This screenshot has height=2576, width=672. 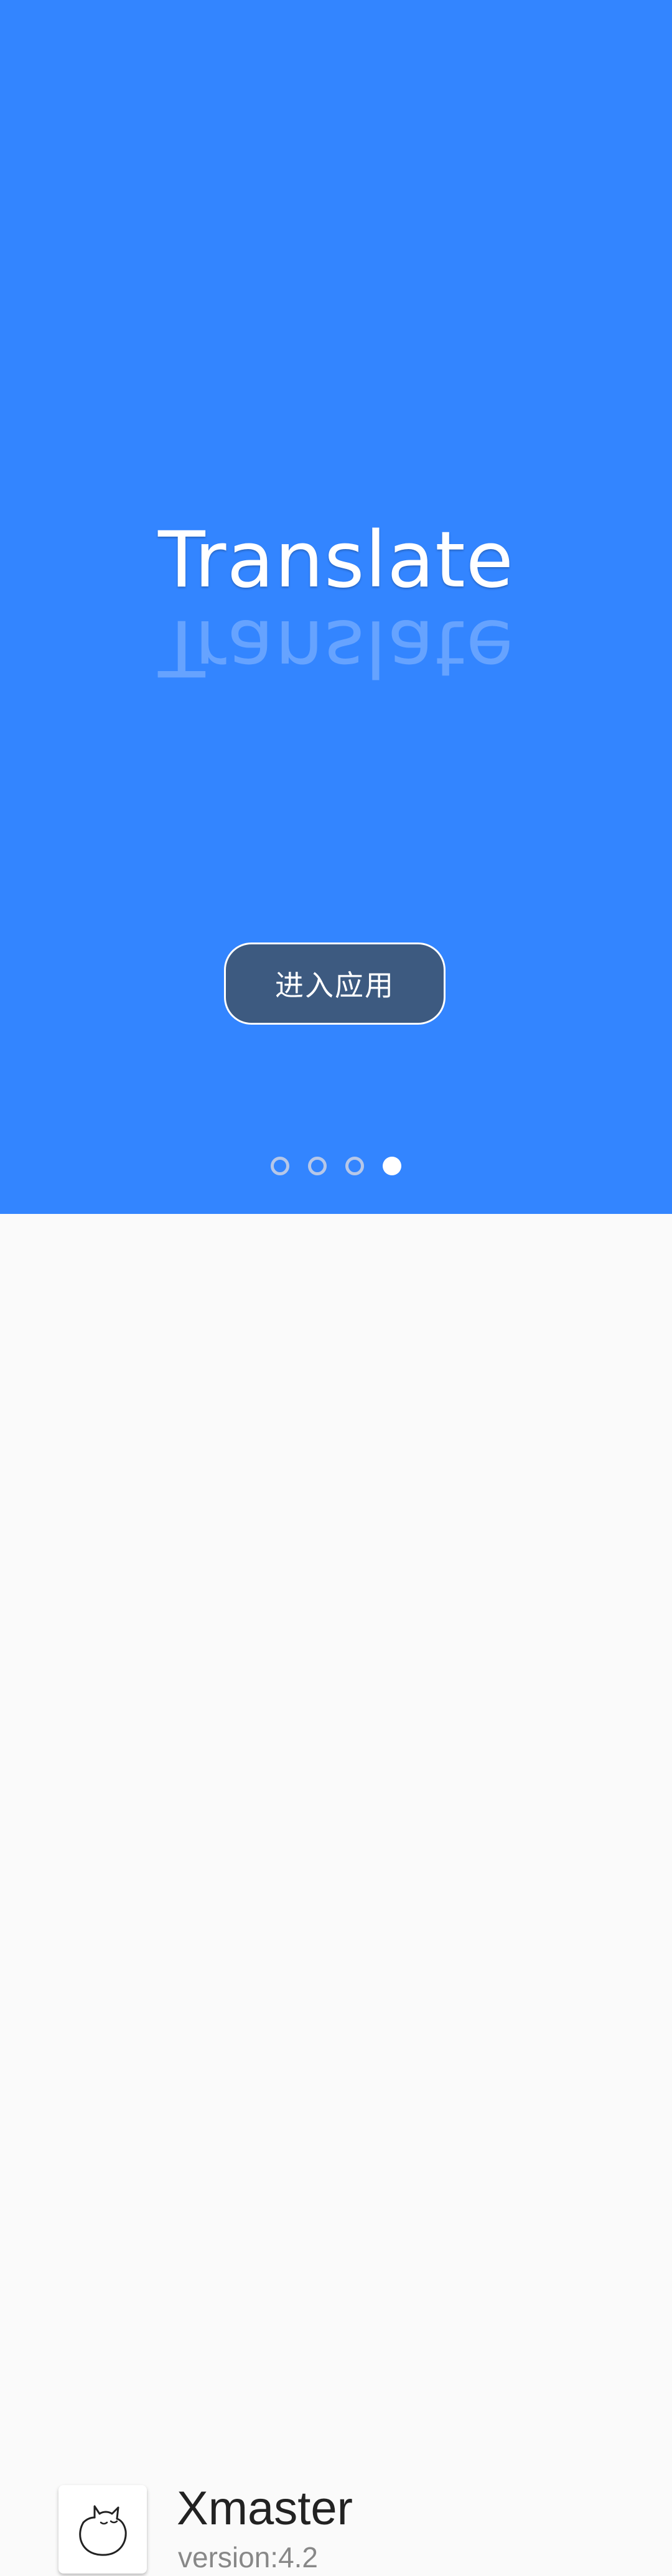 I want to click on page-indicator, so click(x=336, y=1166).